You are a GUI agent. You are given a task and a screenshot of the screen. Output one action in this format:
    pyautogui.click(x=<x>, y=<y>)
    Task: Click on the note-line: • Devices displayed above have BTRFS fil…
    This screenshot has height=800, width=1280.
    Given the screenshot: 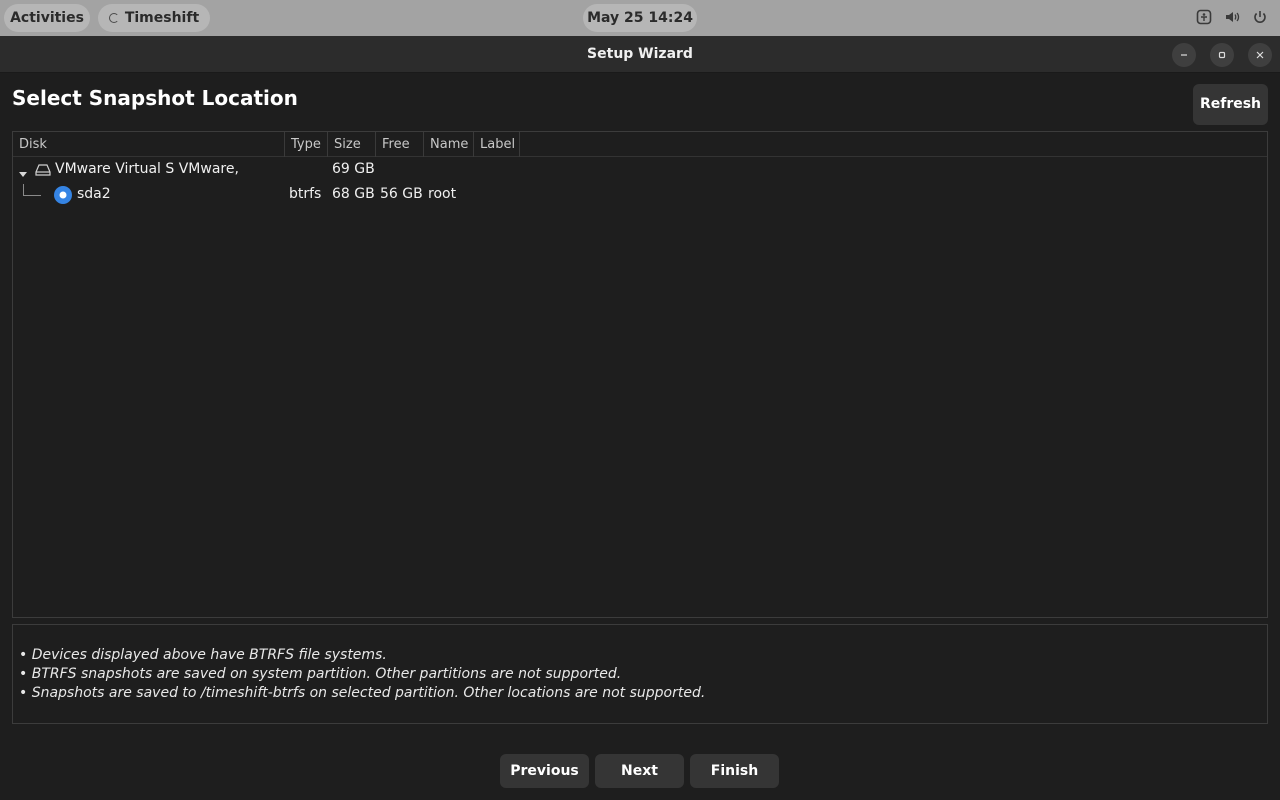 What is the action you would take?
    pyautogui.click(x=203, y=655)
    